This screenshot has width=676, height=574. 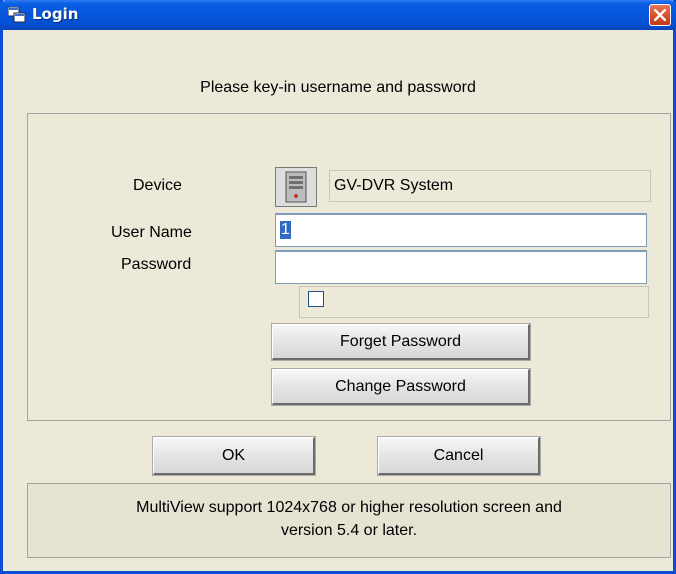 What do you see at coordinates (285, 230) in the screenshot?
I see `username-selected-text: 1` at bounding box center [285, 230].